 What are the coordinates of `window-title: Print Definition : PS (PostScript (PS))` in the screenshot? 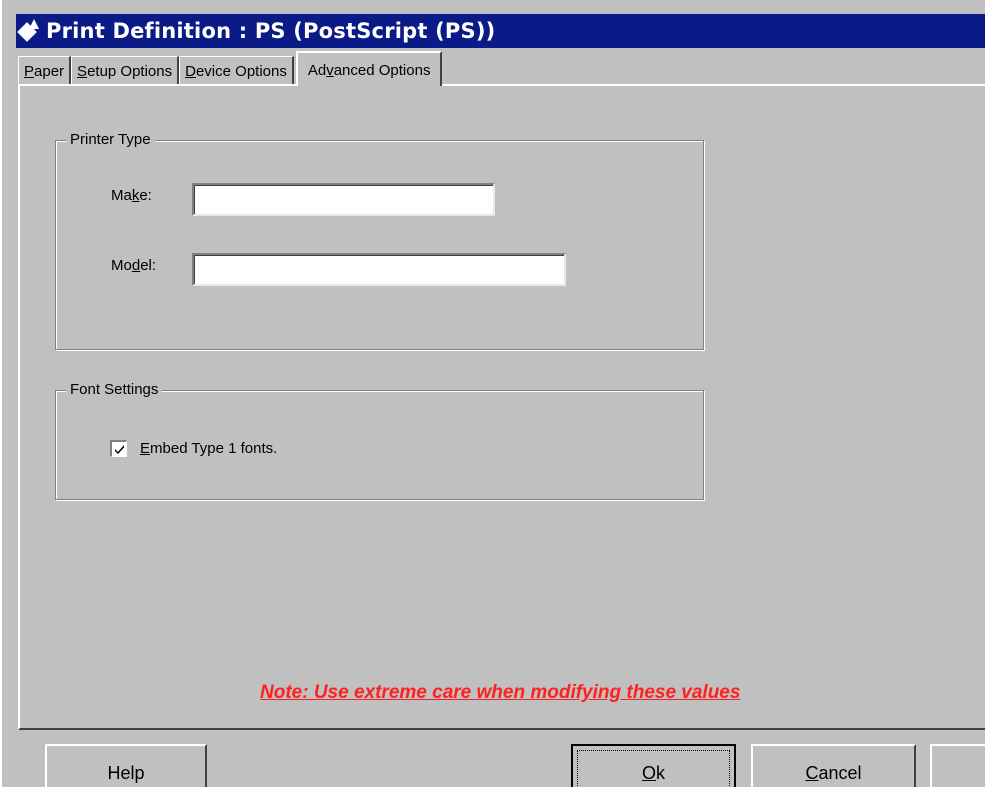 It's located at (271, 31).